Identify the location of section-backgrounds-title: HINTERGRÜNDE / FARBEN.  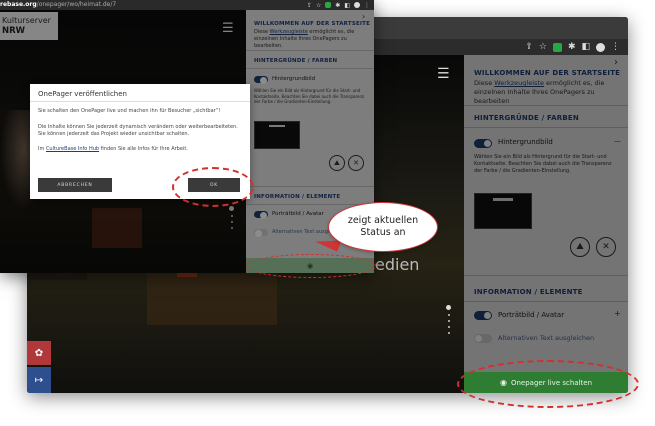
(526, 118).